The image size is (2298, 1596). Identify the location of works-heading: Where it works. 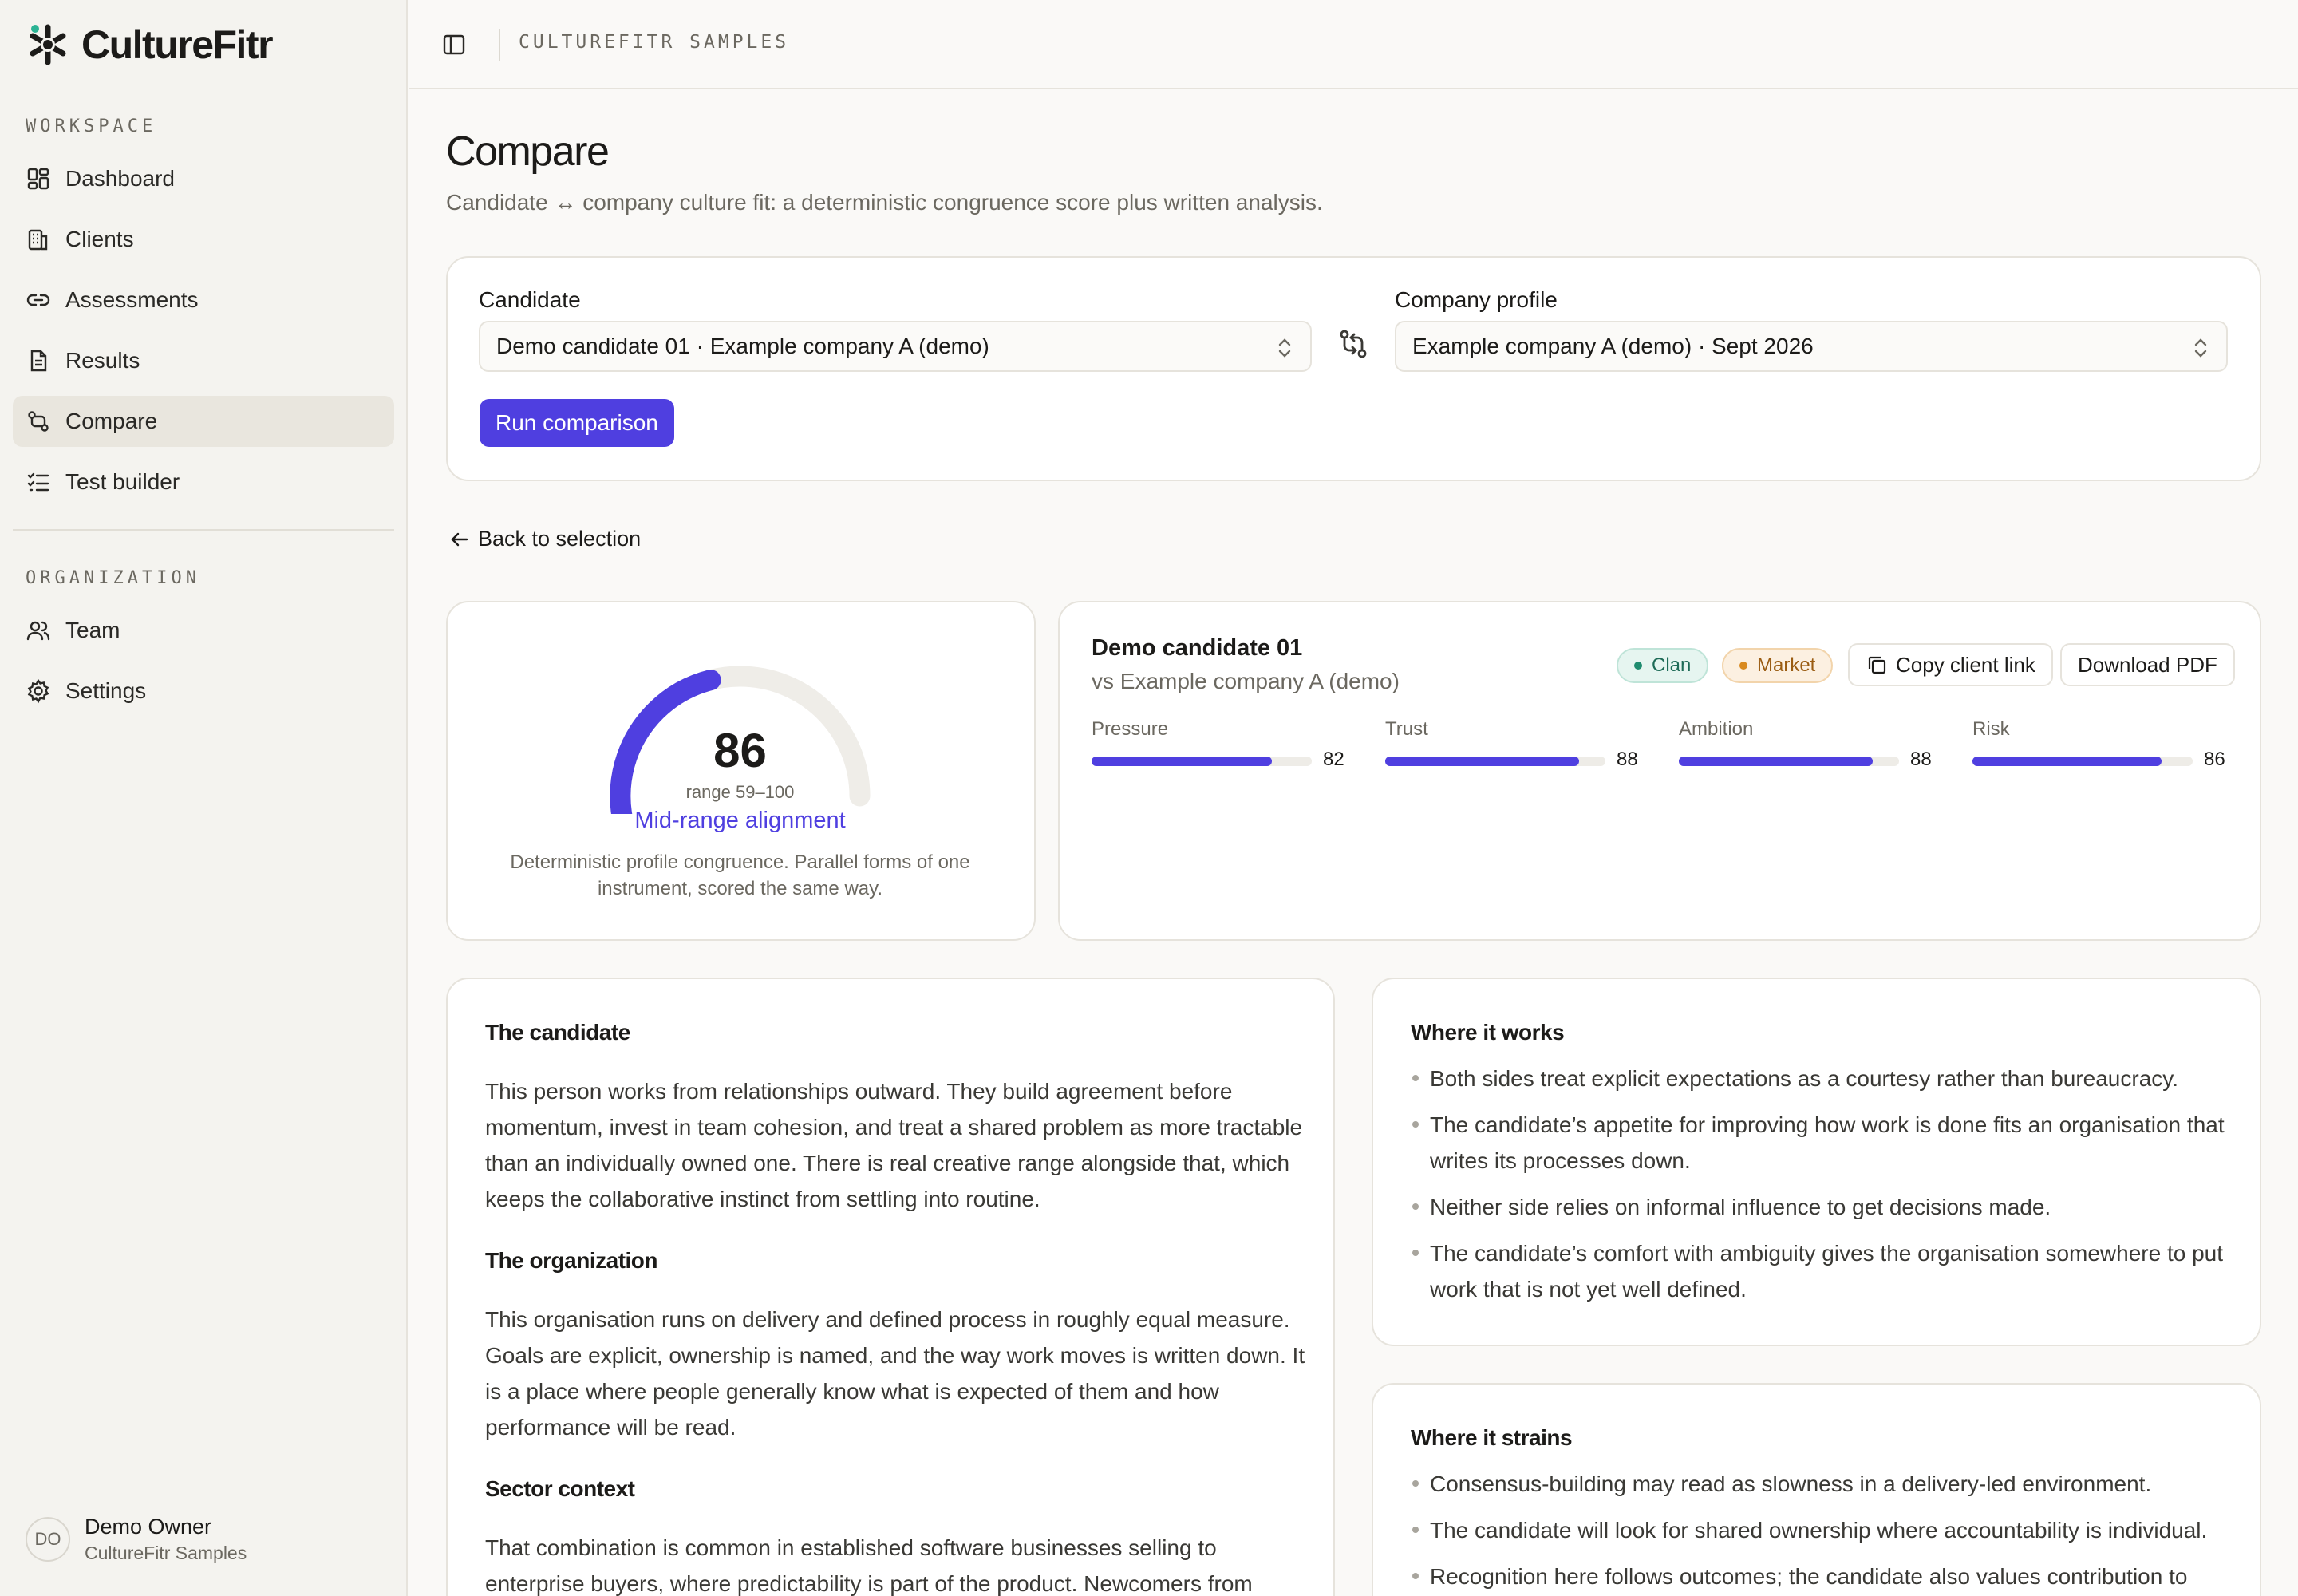
(1488, 1032).